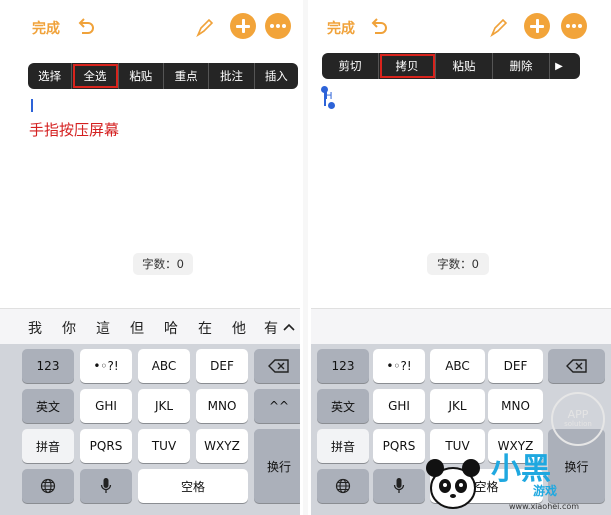 This screenshot has height=515, width=611. Describe the element at coordinates (350, 66) in the screenshot. I see `menu-cut: 剪切` at that location.